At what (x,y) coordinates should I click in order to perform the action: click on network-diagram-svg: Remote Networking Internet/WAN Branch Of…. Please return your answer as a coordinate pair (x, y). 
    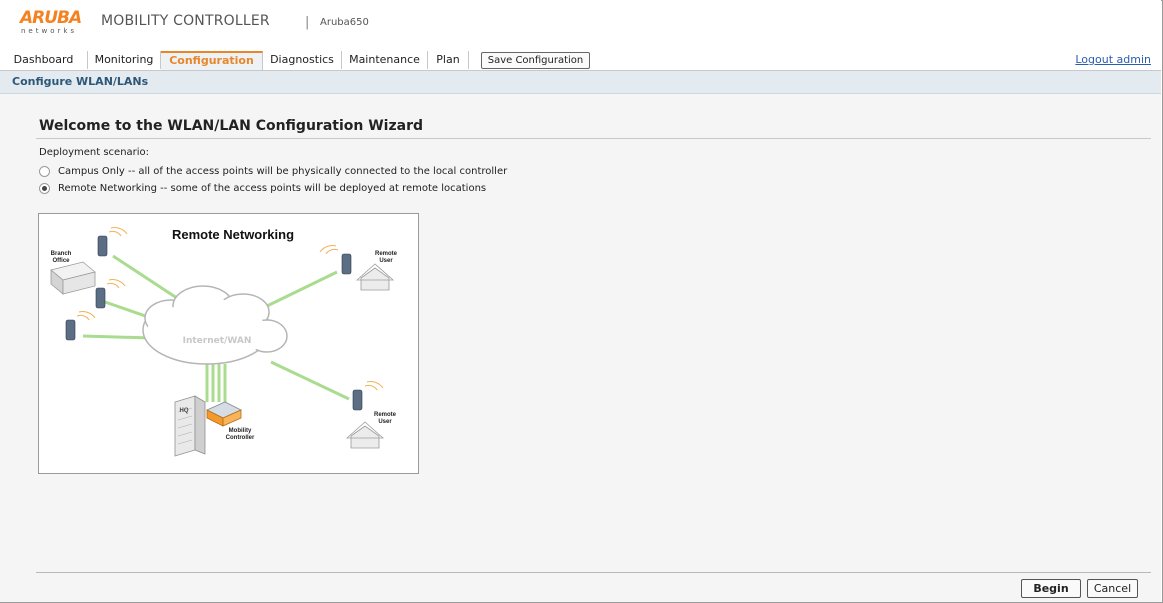
    Looking at the image, I should click on (224, 342).